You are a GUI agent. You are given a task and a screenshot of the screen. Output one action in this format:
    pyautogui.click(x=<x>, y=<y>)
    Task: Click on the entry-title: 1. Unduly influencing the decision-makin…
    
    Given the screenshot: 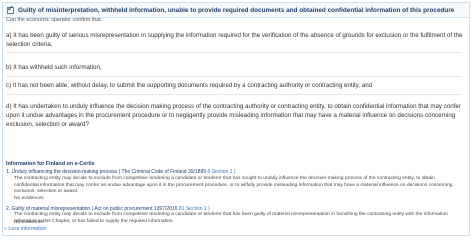 What is the action you would take?
    pyautogui.click(x=121, y=172)
    